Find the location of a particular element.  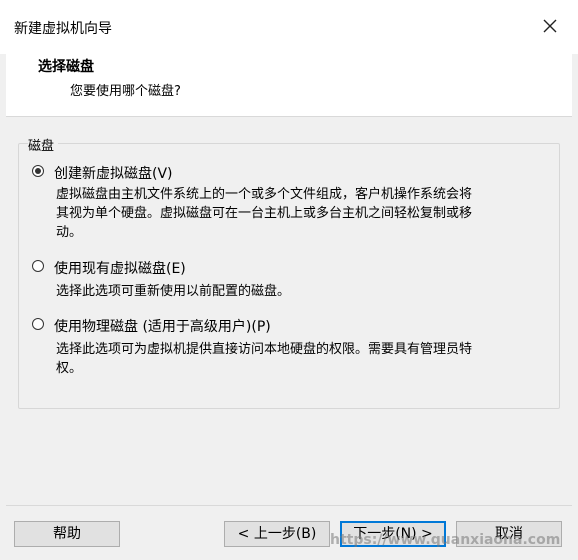

desc-line: 选择此选项可重新使用以前配置的磁盘。 is located at coordinates (173, 291).